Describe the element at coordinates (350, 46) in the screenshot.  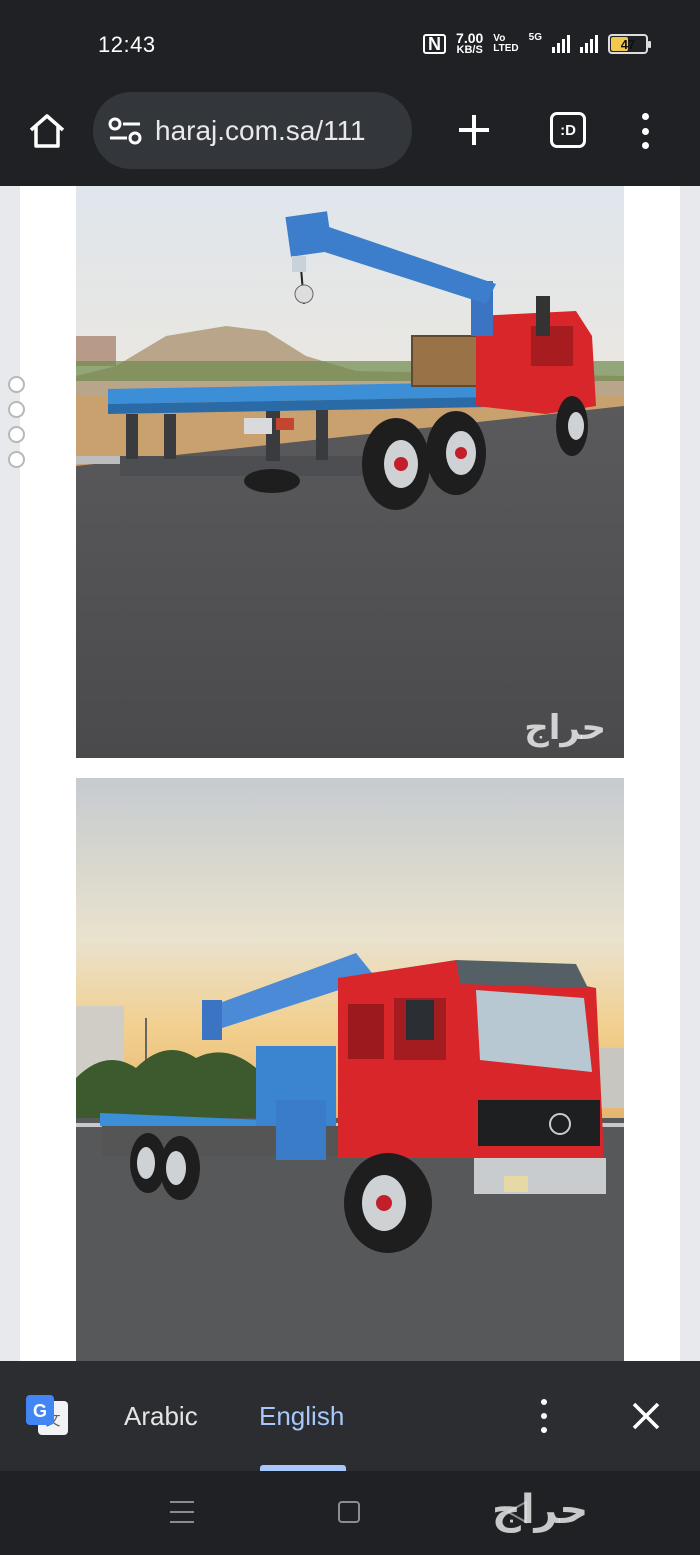
I see `status-bar: 12:43 N 7.00 KB/S Vo LTED 5G 47` at that location.